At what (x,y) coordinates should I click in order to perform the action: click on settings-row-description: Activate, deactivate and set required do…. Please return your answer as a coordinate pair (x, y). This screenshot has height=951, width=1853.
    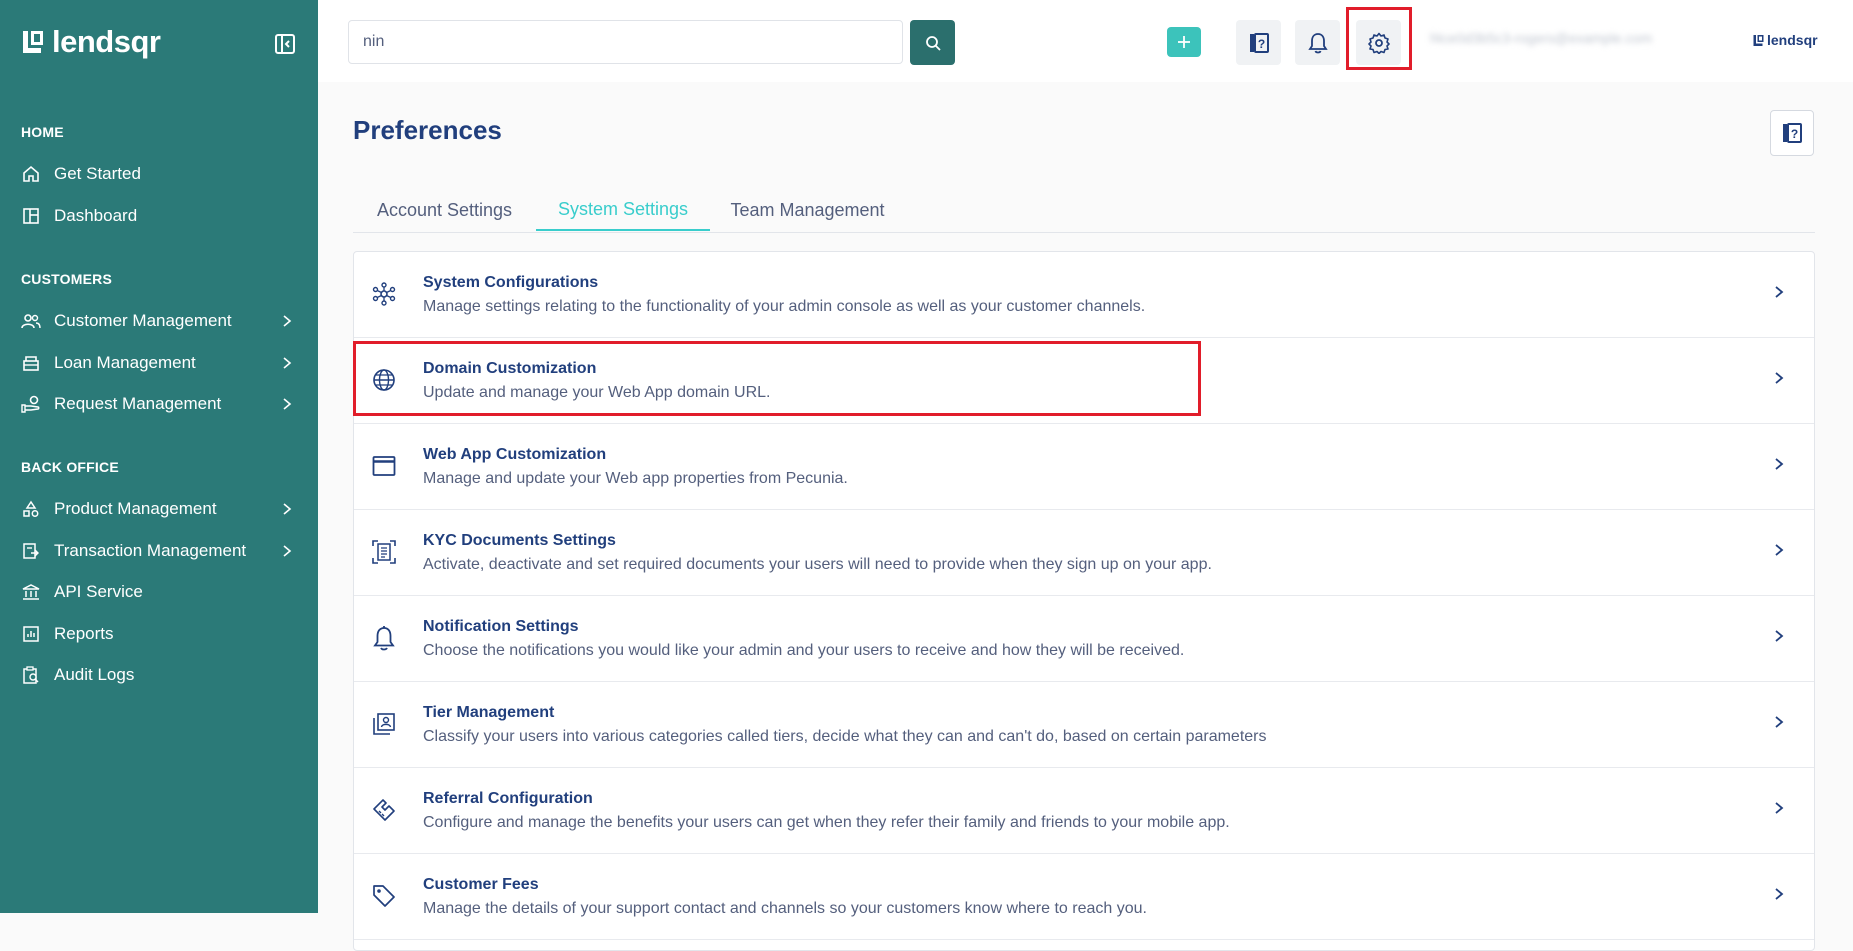
    Looking at the image, I should click on (817, 564).